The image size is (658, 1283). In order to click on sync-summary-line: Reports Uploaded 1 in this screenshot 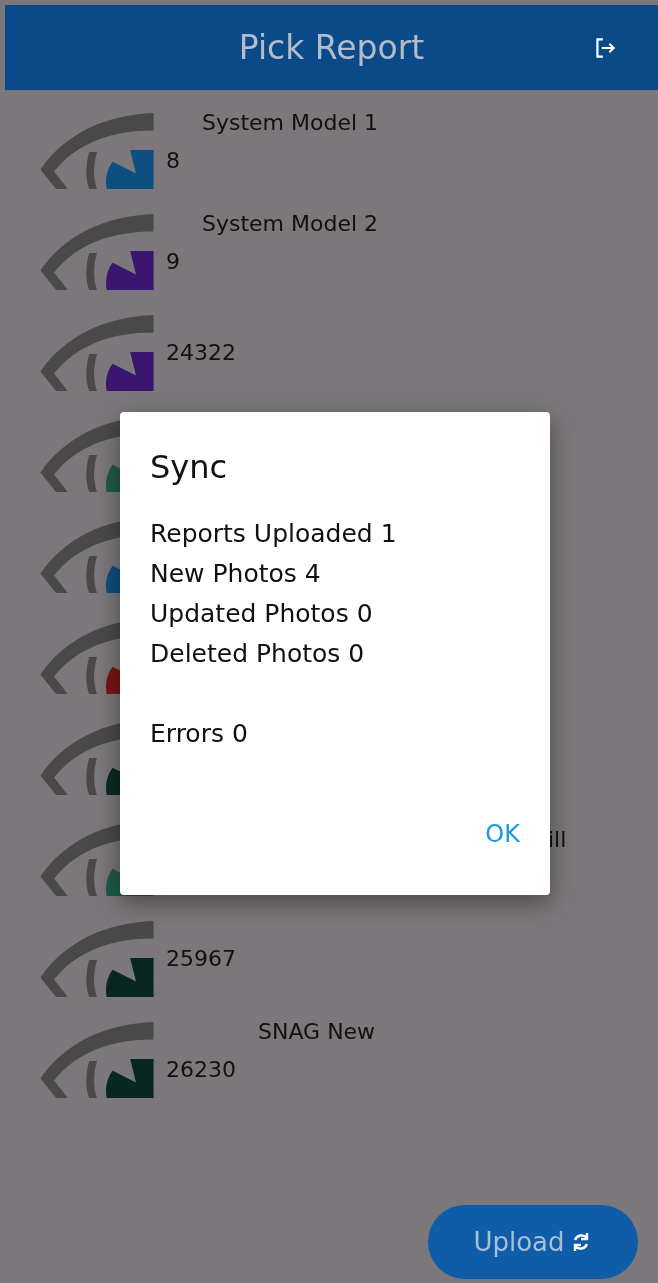, I will do `click(274, 534)`.